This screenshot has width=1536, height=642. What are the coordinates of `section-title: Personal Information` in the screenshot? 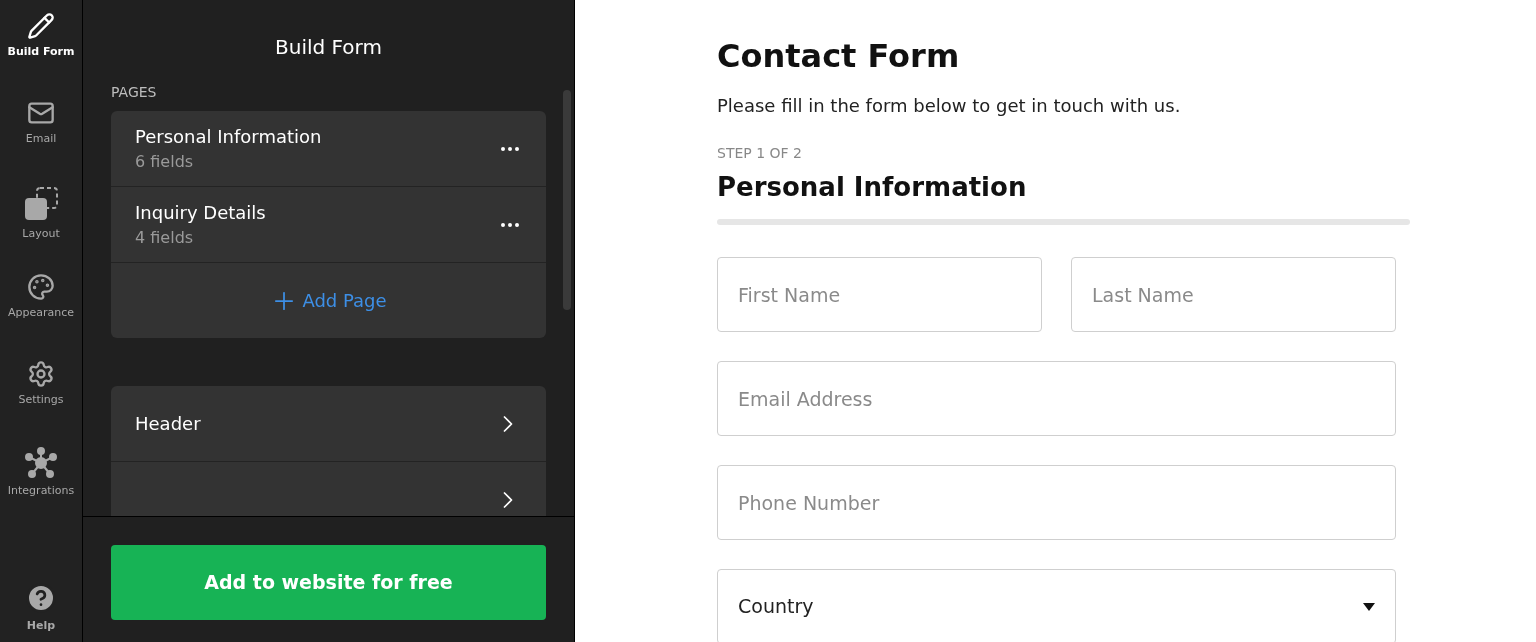 It's located at (872, 187).